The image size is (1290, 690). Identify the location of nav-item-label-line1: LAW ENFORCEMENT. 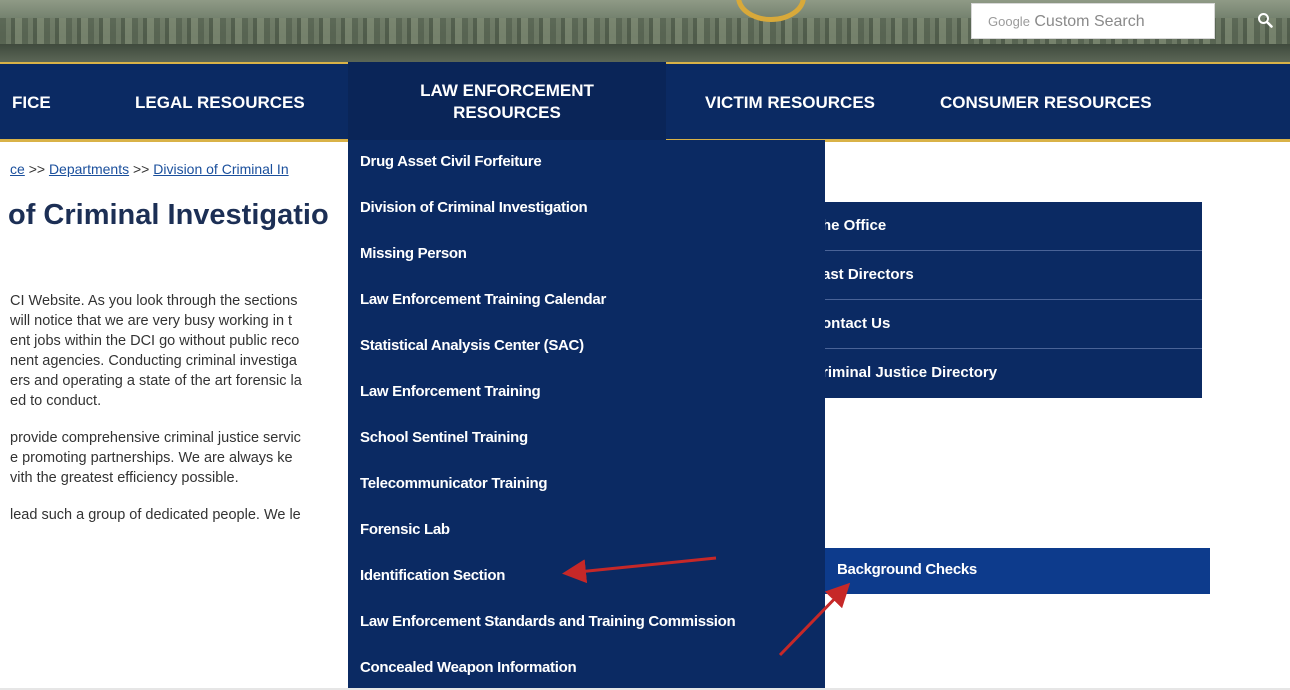
(507, 90).